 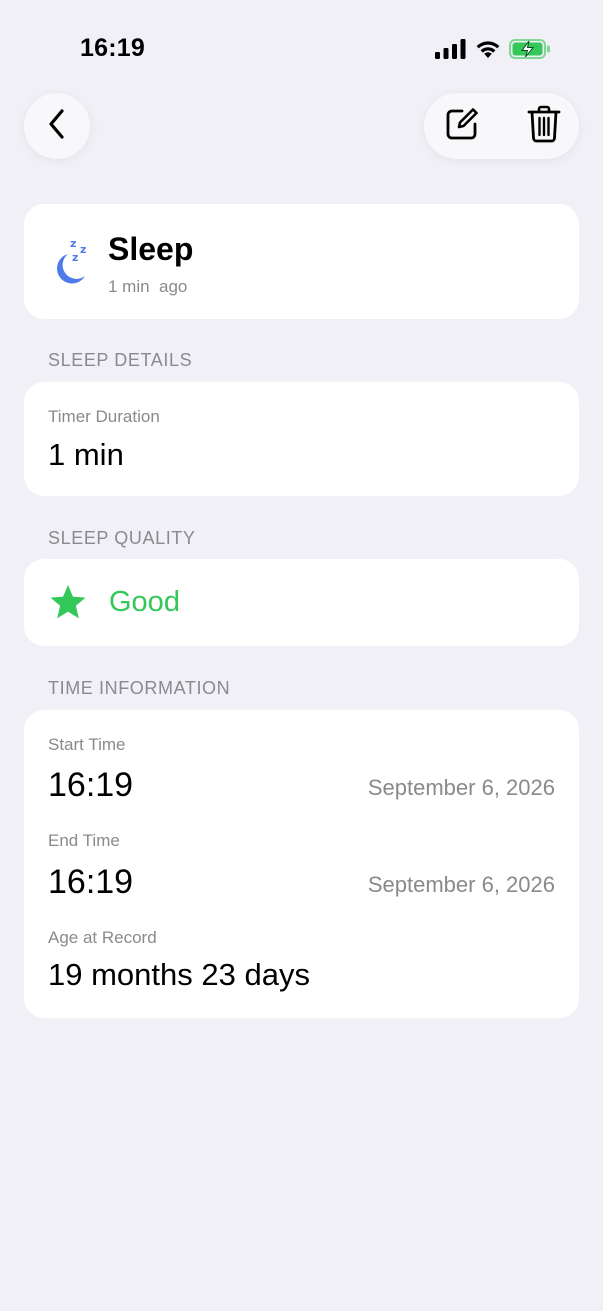 What do you see at coordinates (104, 416) in the screenshot?
I see `timer-duration-label: Timer Duration` at bounding box center [104, 416].